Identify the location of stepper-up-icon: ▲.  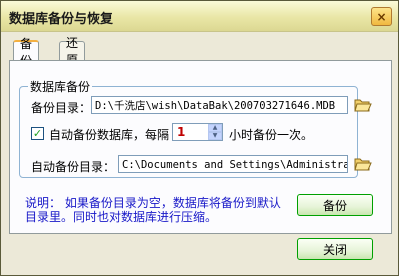
(215, 128).